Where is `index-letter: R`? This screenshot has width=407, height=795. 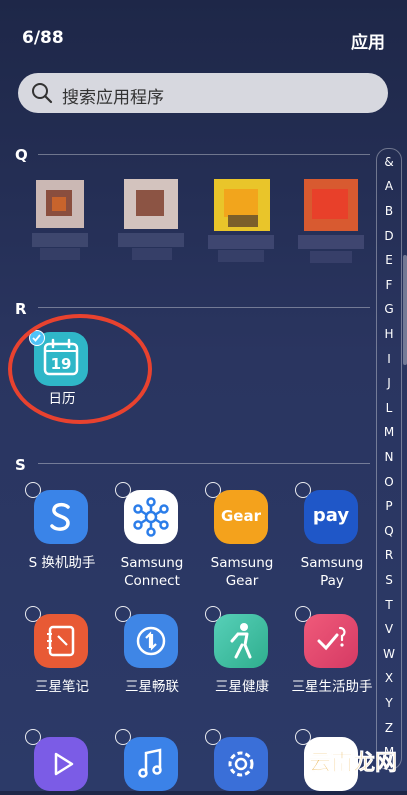
index-letter: R is located at coordinates (389, 555).